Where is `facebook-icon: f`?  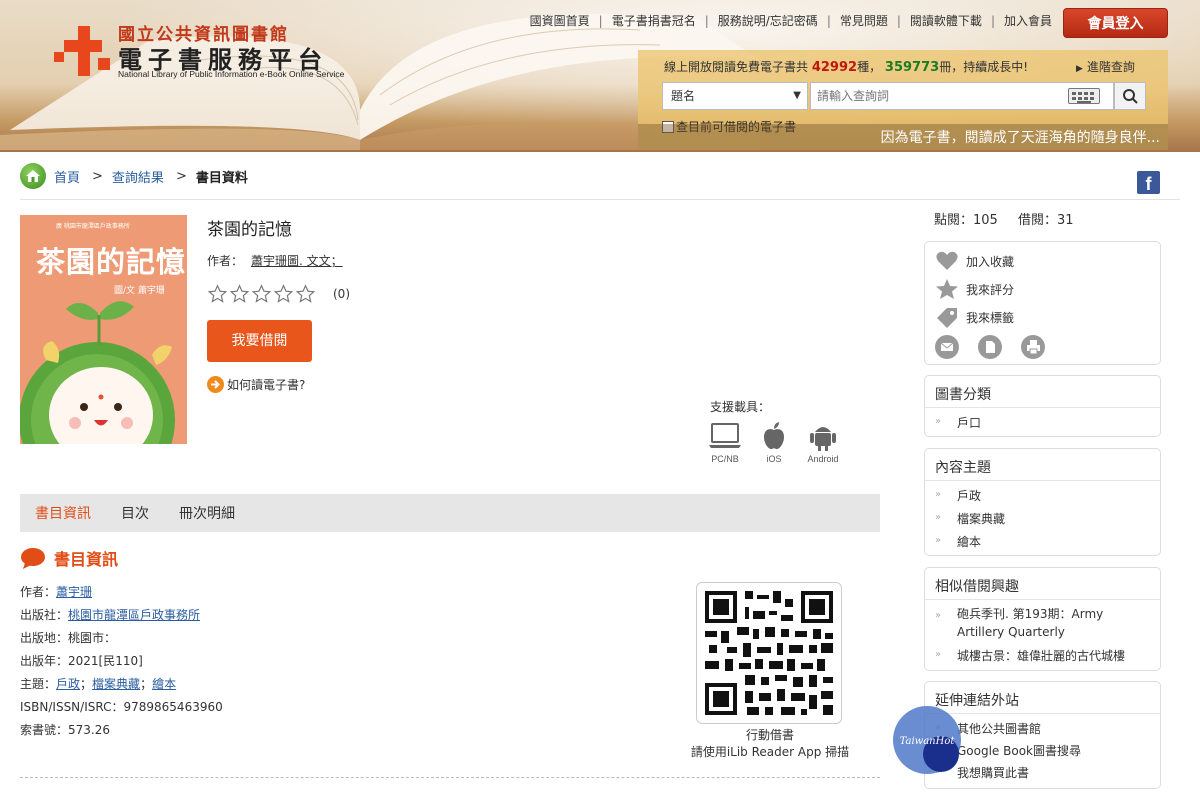
facebook-icon: f is located at coordinates (1148, 182).